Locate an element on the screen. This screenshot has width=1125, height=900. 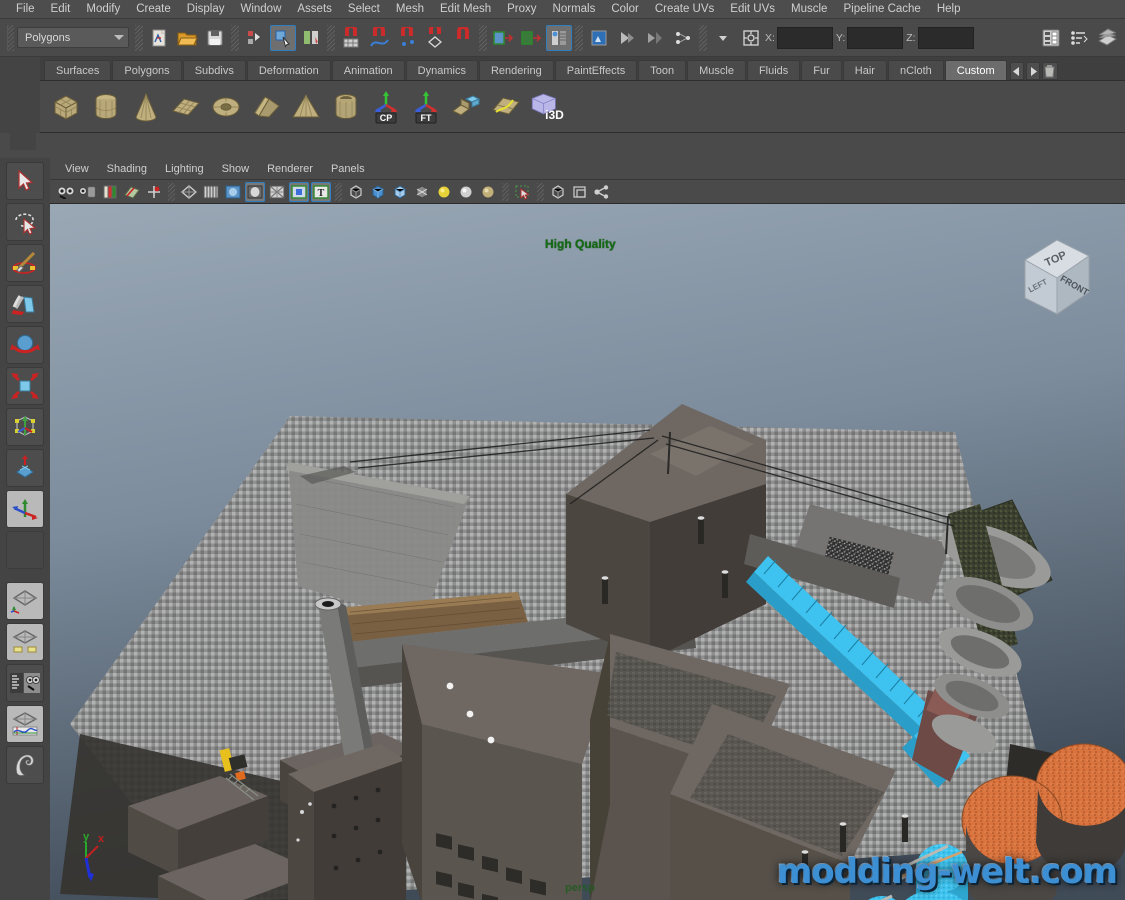
share-viewport-icon is located at coordinates (602, 192).